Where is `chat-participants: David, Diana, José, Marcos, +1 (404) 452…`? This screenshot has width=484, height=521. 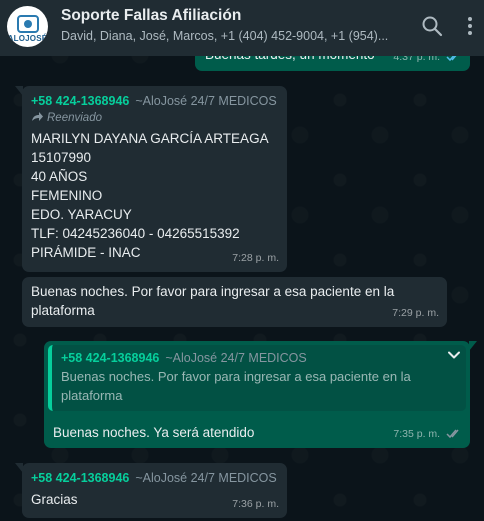
chat-participants: David, Diana, José, Marcos, +1 (404) 452… is located at coordinates (228, 36).